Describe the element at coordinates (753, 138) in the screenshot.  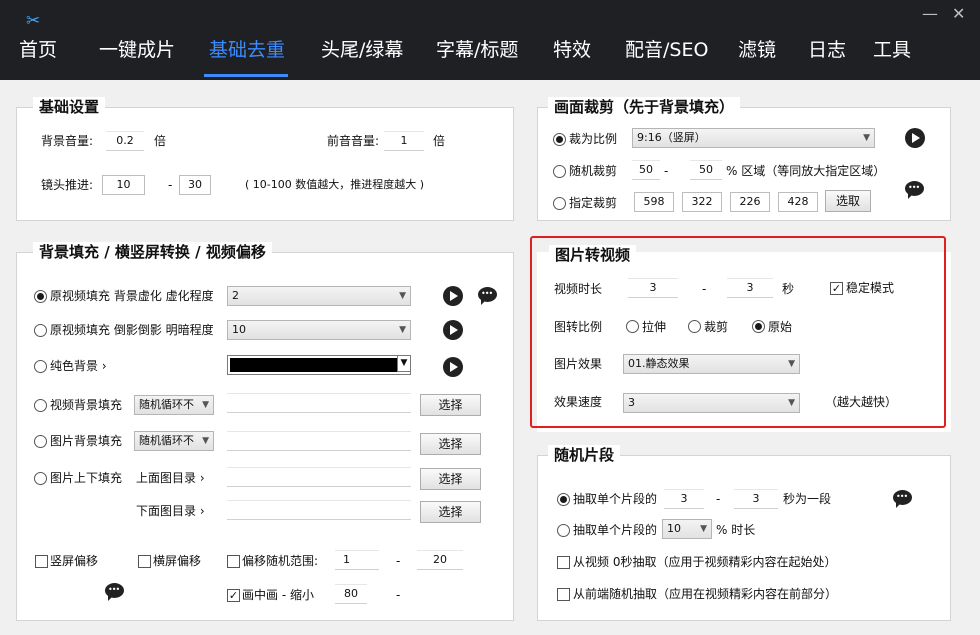
I see `crop-ratio-select: 9:16（竖屏） ▼` at that location.